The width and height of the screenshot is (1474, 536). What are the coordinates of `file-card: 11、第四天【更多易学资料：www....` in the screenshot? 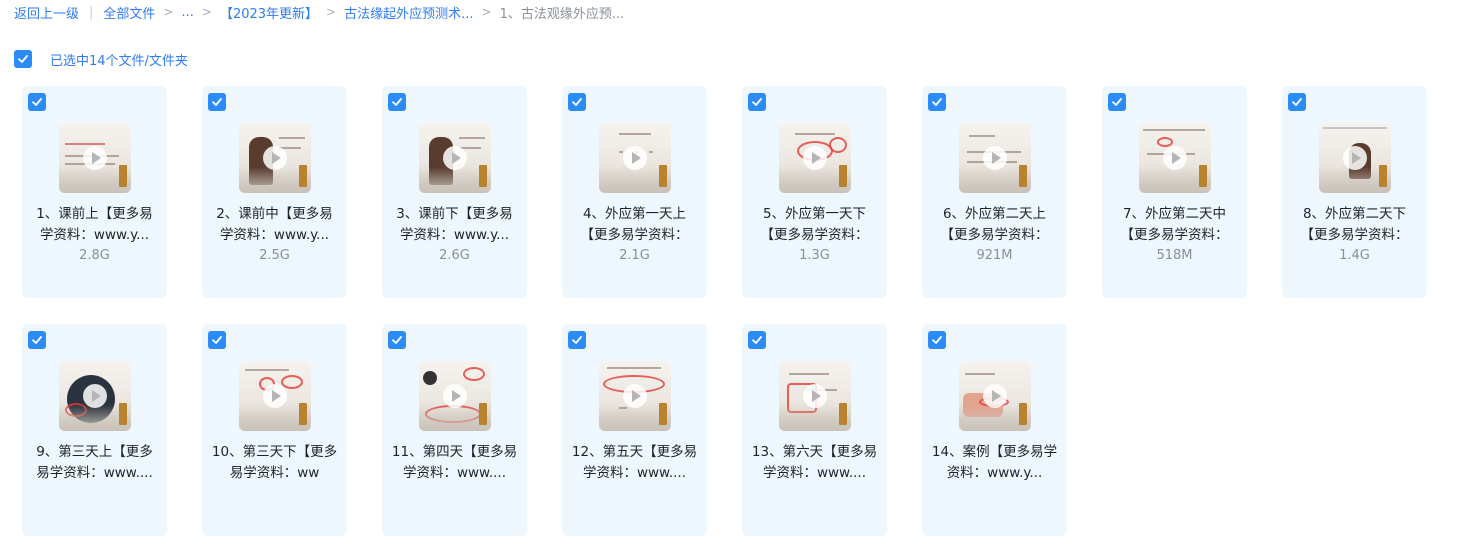 It's located at (454, 430).